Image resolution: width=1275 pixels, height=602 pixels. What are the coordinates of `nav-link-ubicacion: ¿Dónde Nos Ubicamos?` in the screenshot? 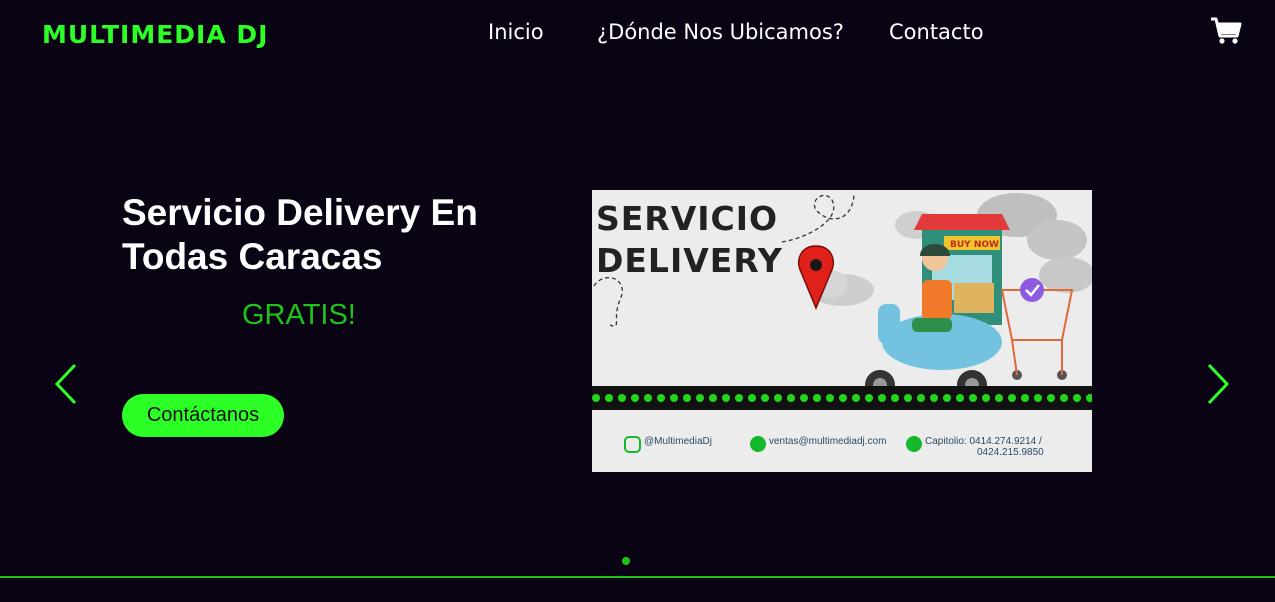 It's located at (720, 32).